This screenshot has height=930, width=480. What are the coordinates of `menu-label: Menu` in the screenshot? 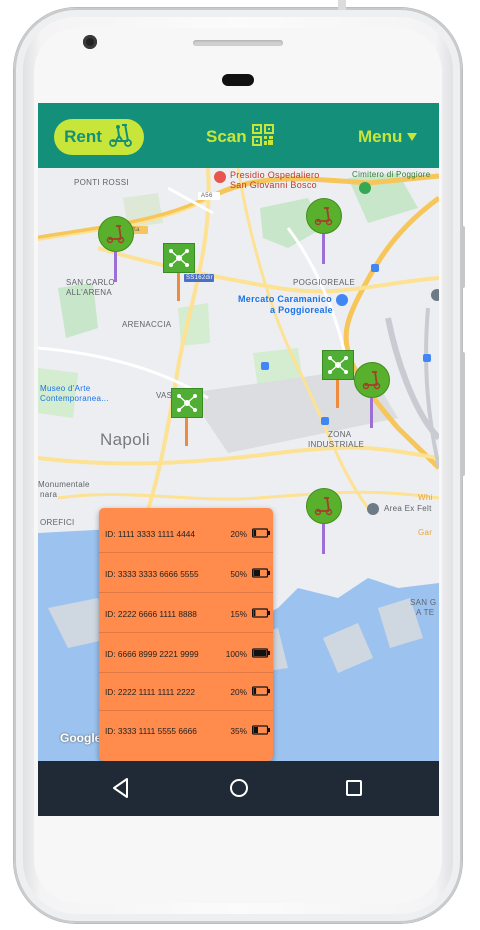 It's located at (380, 136).